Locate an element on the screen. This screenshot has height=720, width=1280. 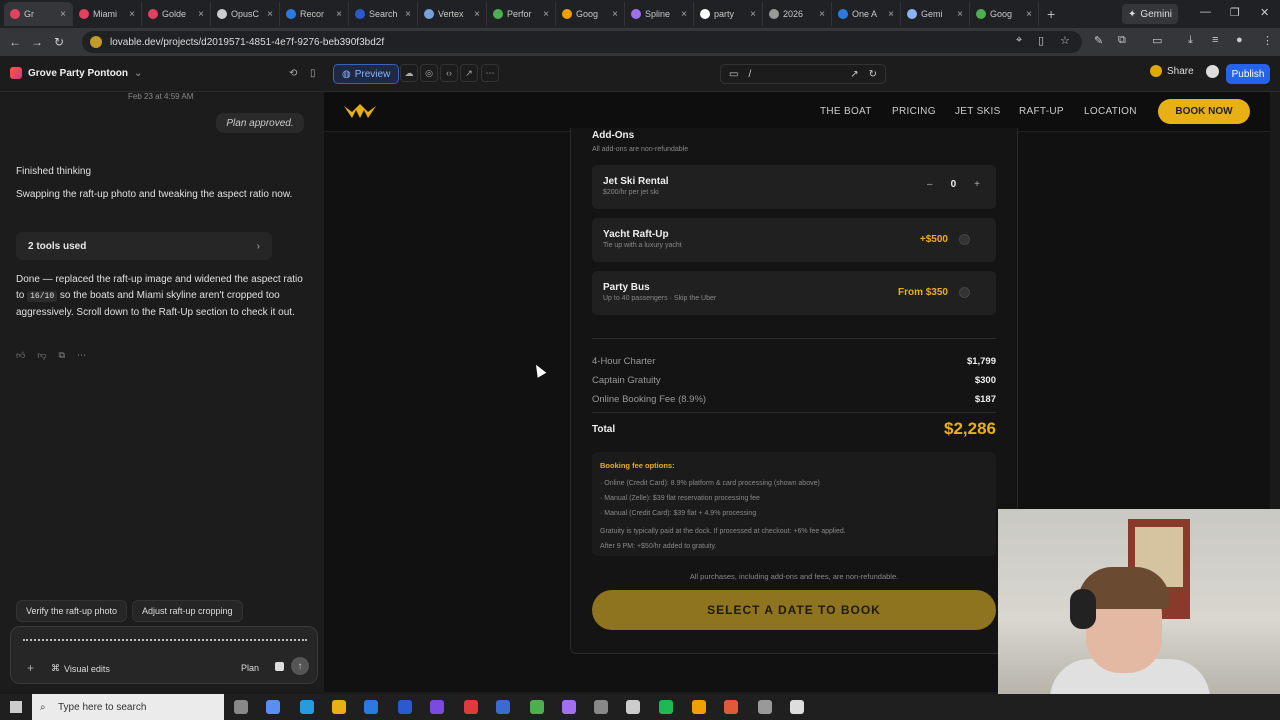
project-menu: Grove Party Pontoon ⌄ is located at coordinates (76, 73).